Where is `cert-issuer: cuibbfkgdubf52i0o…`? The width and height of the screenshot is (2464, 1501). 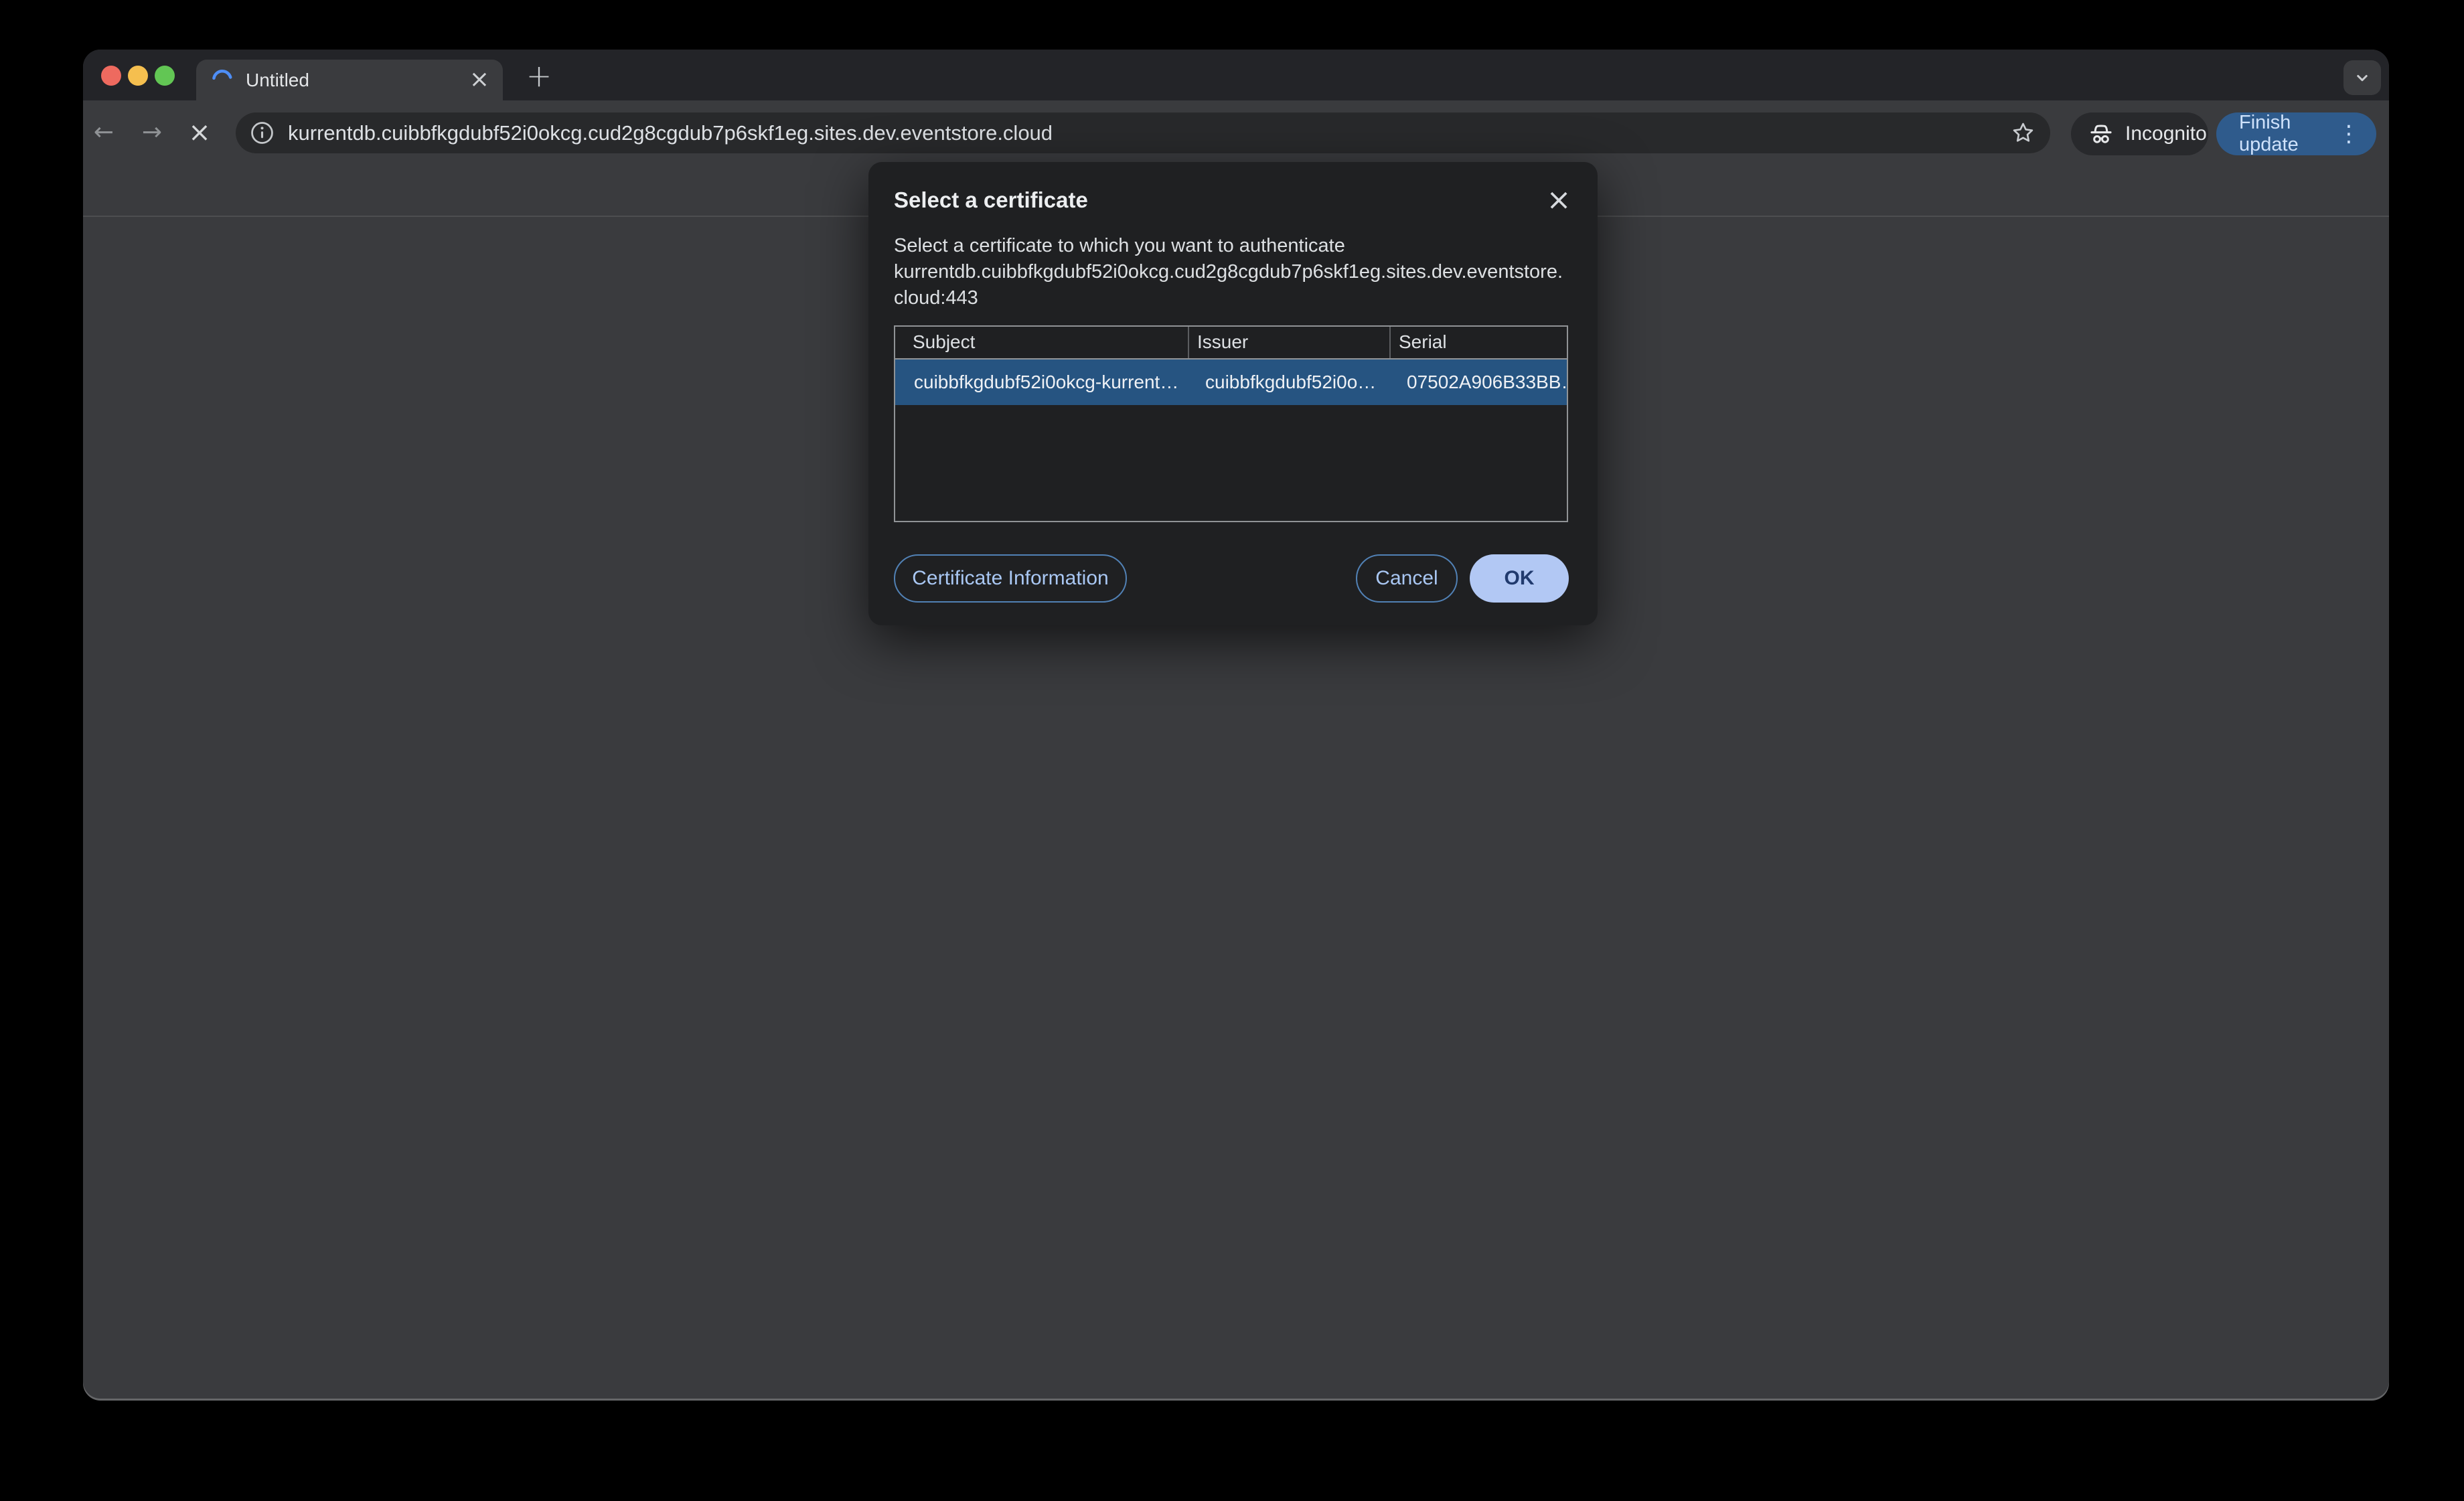
cert-issuer: cuibbfkgdubf52i0o… is located at coordinates (1291, 382).